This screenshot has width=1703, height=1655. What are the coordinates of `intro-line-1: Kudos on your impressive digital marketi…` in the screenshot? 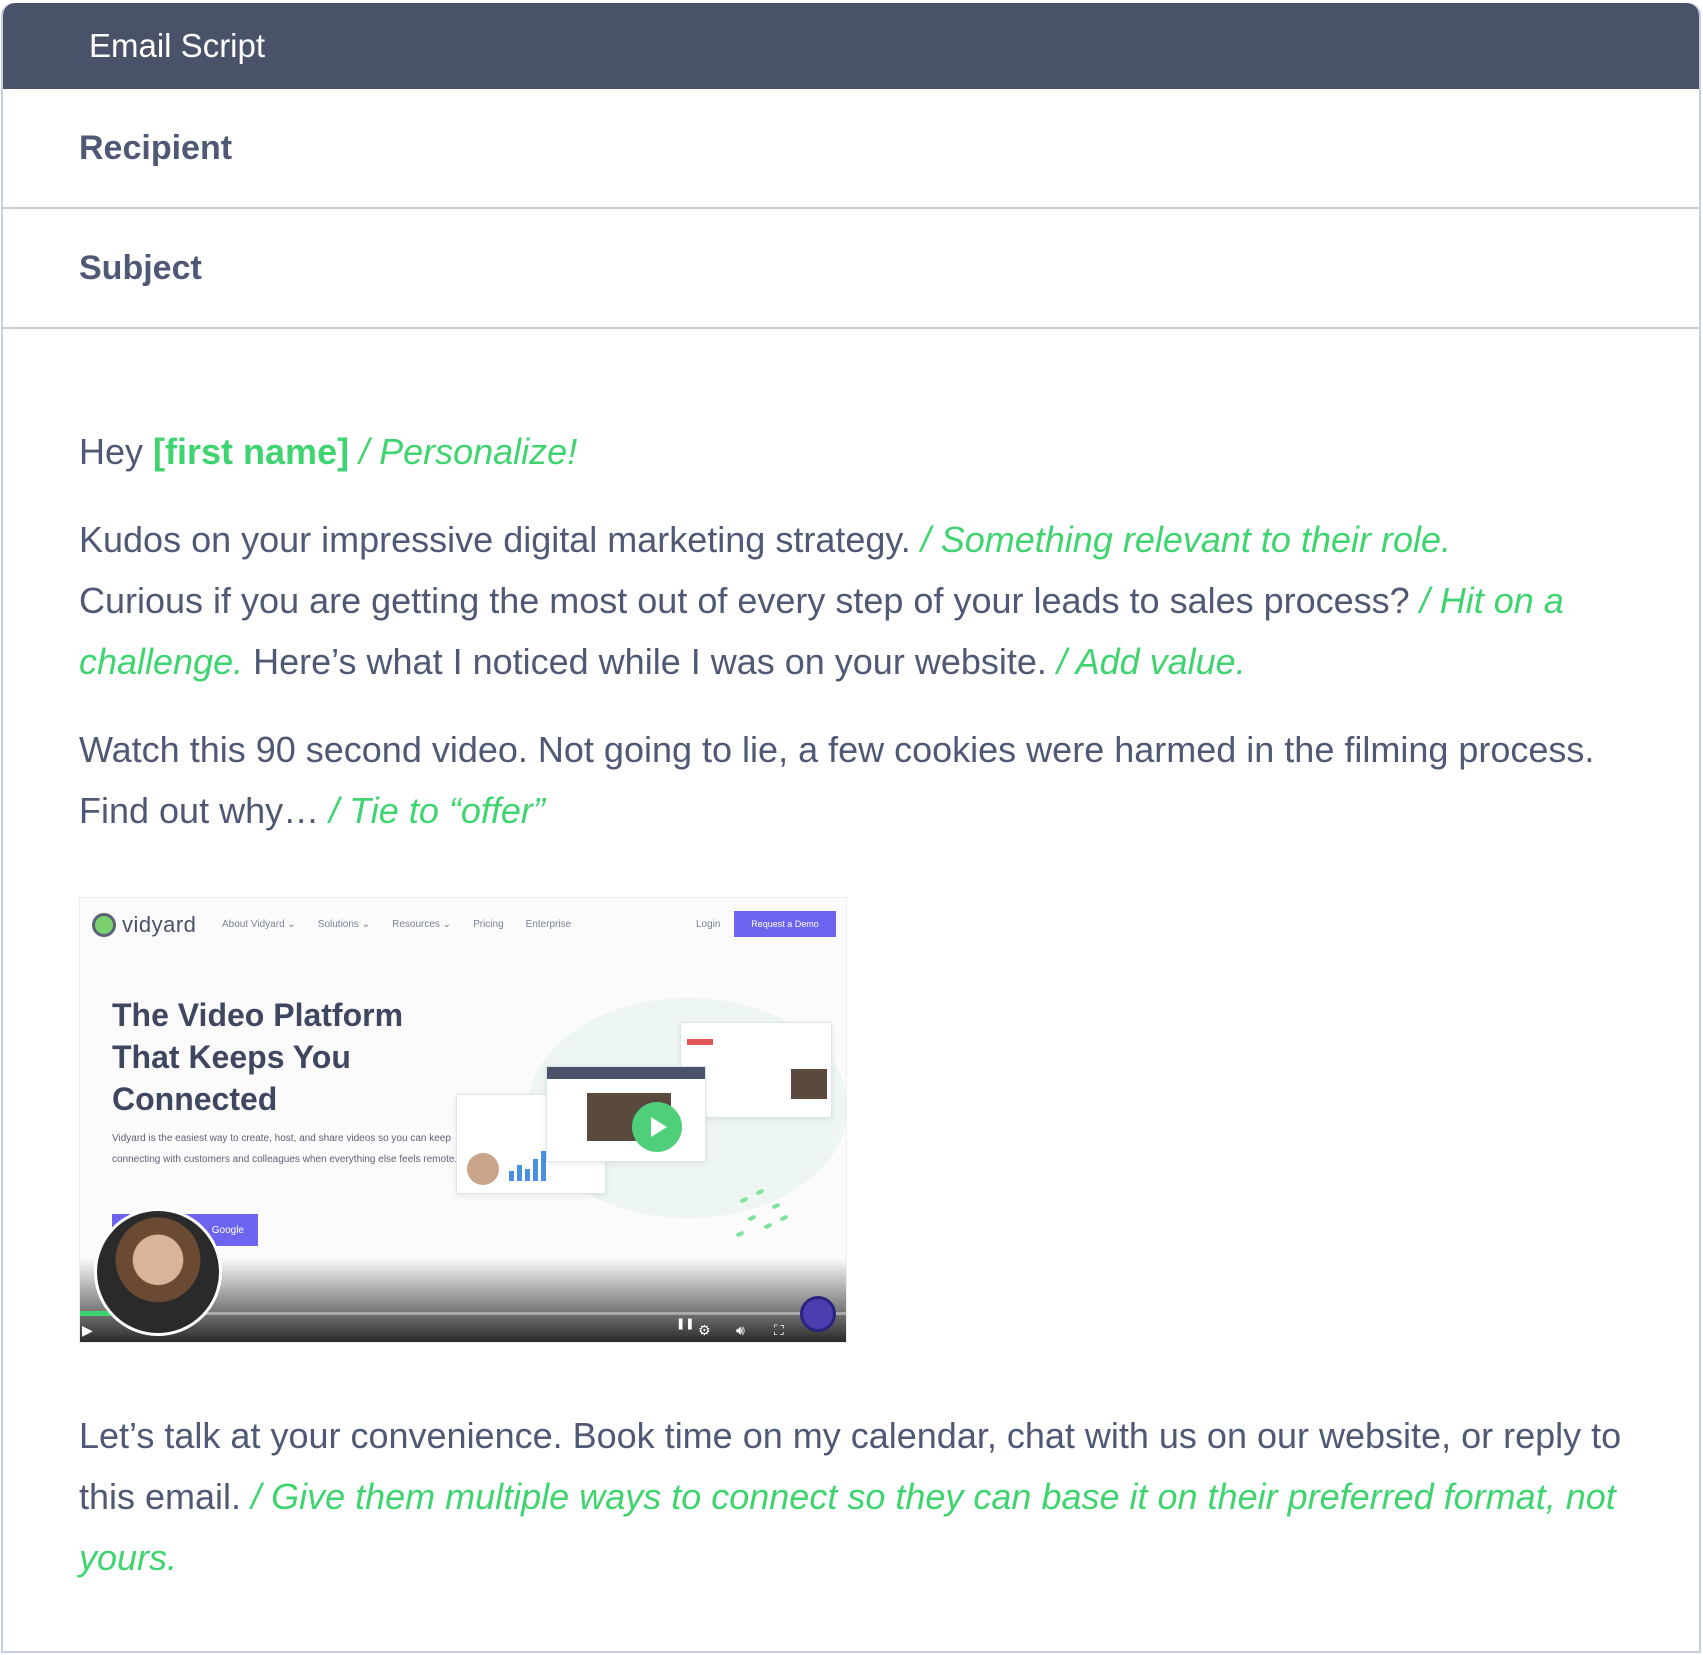 It's located at (495, 539).